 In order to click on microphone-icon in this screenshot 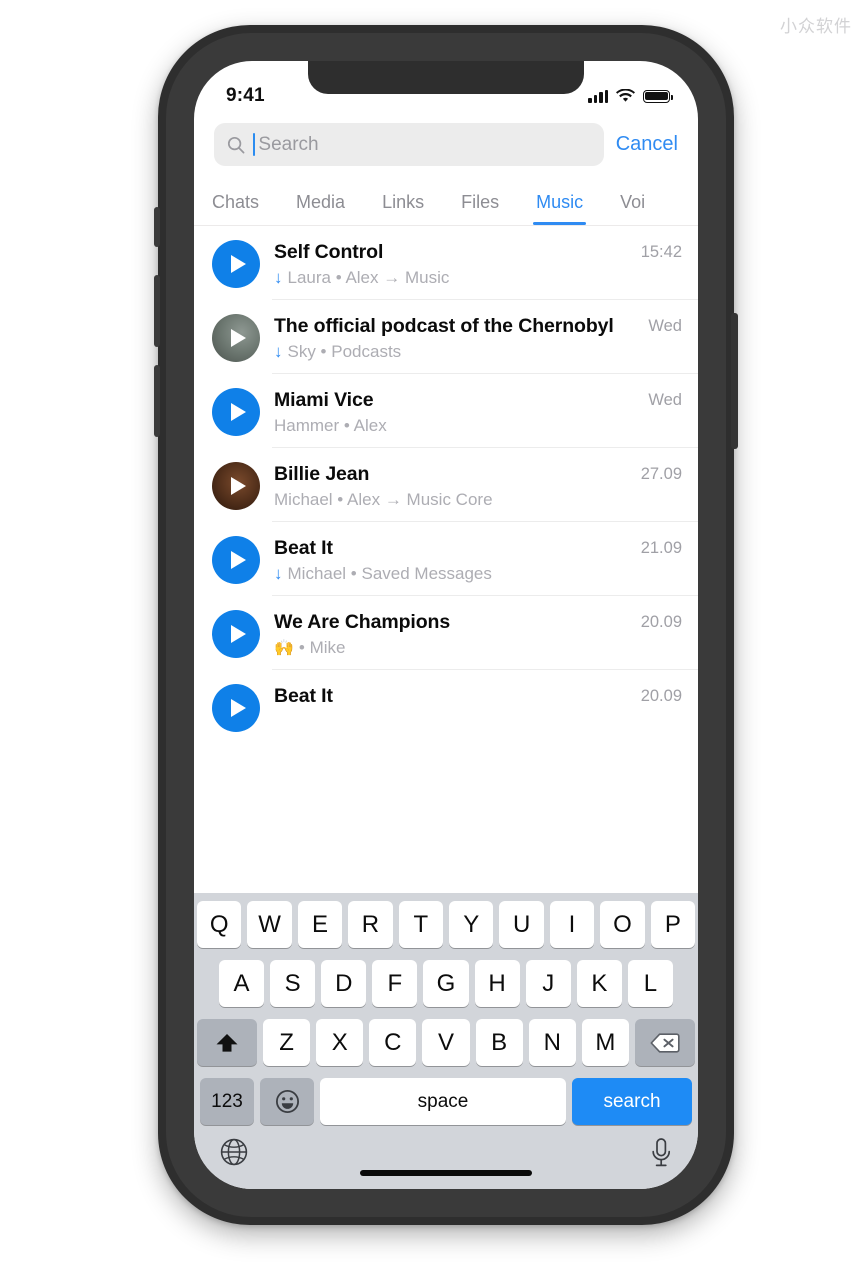, I will do `click(661, 1153)`.